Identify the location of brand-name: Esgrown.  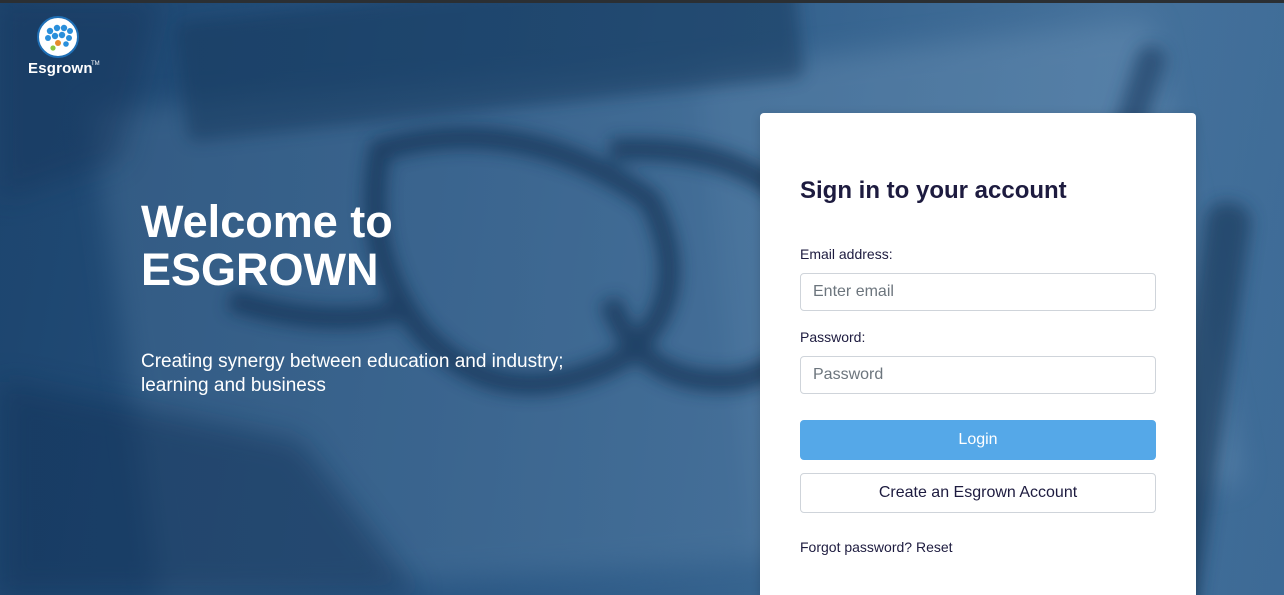
(60, 68).